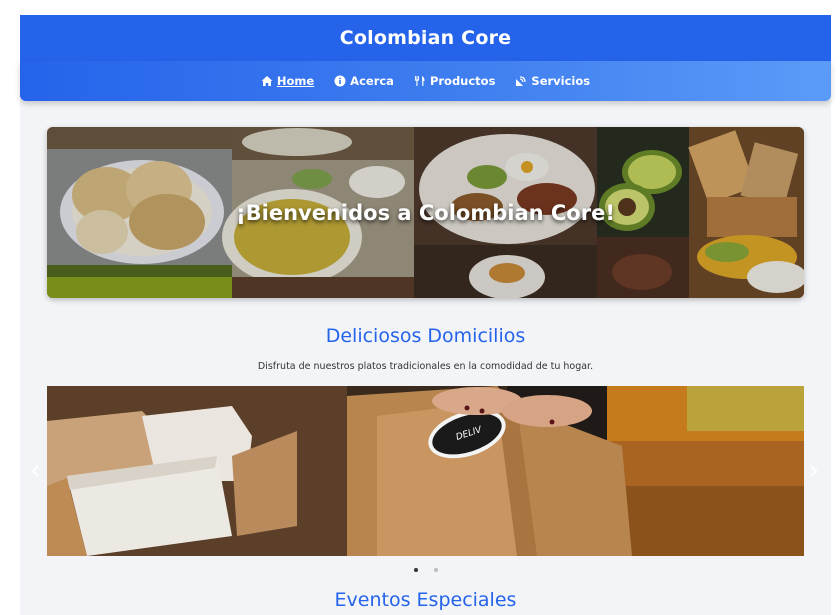  I want to click on utensils-icon, so click(420, 81).